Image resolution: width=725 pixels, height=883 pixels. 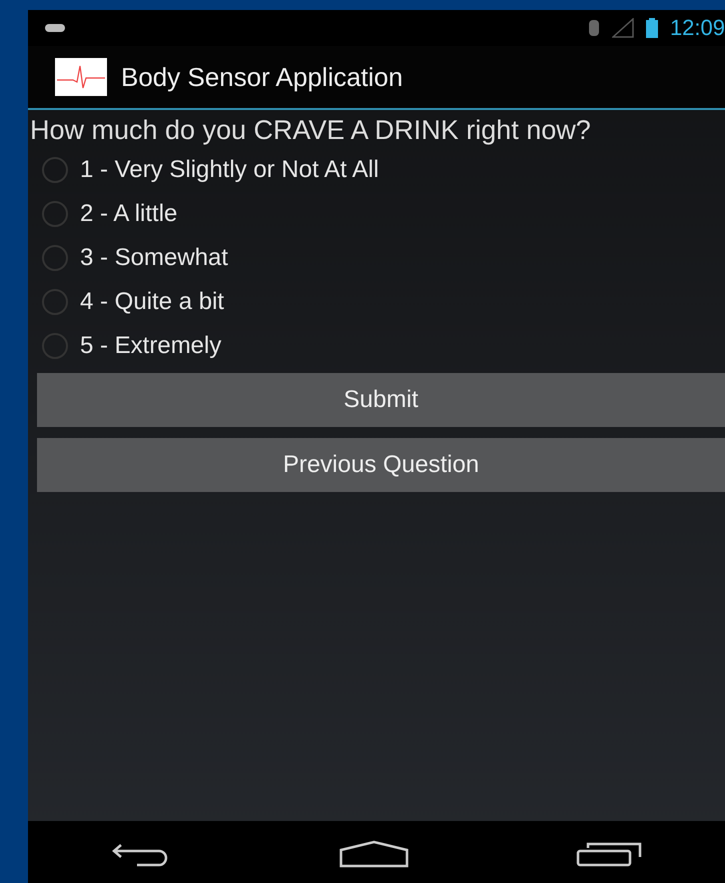 I want to click on battery-icon, so click(x=652, y=28).